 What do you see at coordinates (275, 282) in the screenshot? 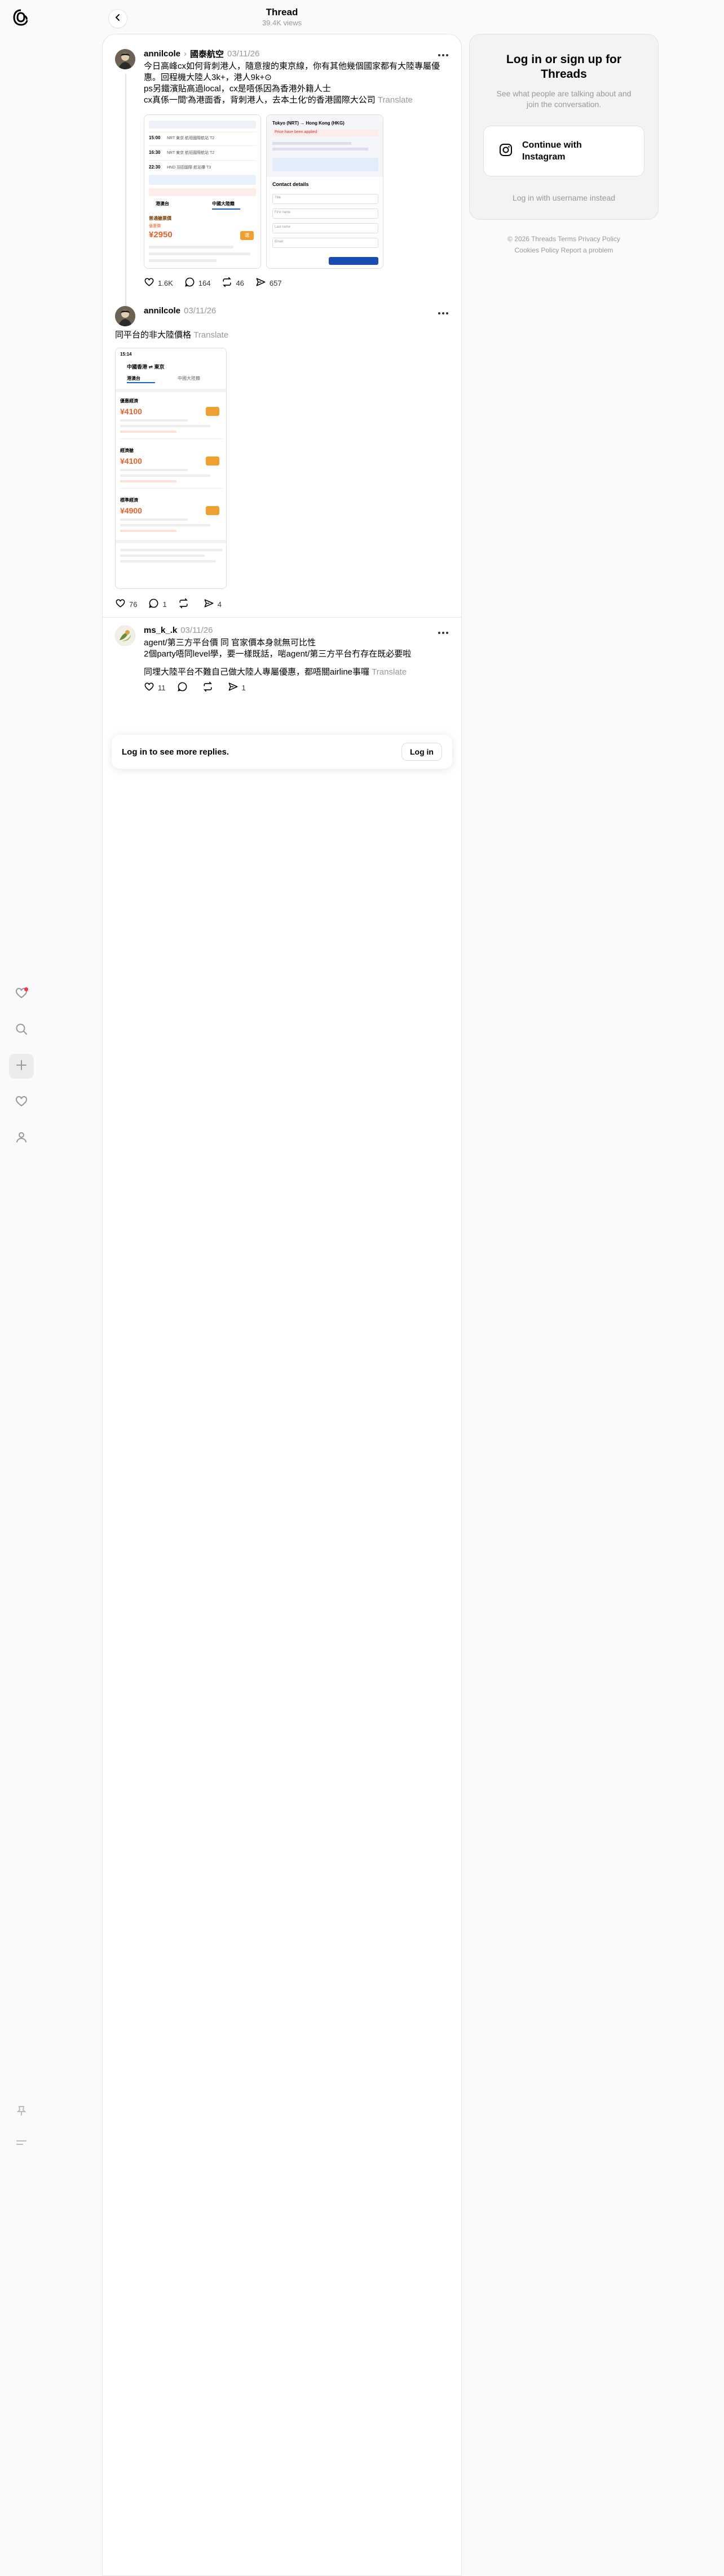
I see `share-count: 657` at bounding box center [275, 282].